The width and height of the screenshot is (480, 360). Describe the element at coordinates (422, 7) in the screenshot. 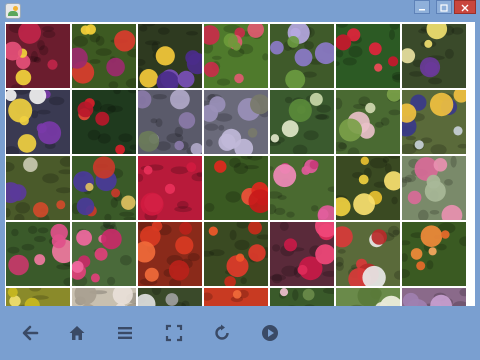

I see `minimize-button` at that location.